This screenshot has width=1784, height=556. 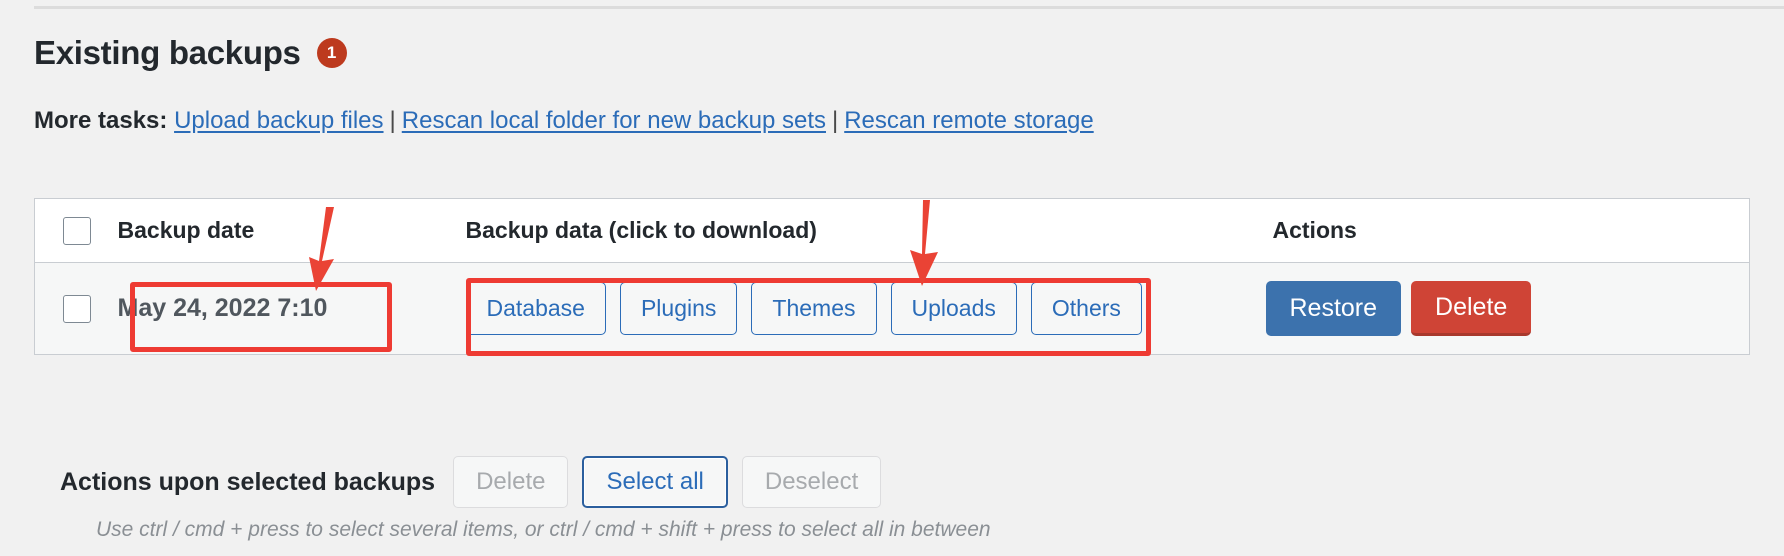 I want to click on delete-backup-button: Delete, so click(x=1471, y=308).